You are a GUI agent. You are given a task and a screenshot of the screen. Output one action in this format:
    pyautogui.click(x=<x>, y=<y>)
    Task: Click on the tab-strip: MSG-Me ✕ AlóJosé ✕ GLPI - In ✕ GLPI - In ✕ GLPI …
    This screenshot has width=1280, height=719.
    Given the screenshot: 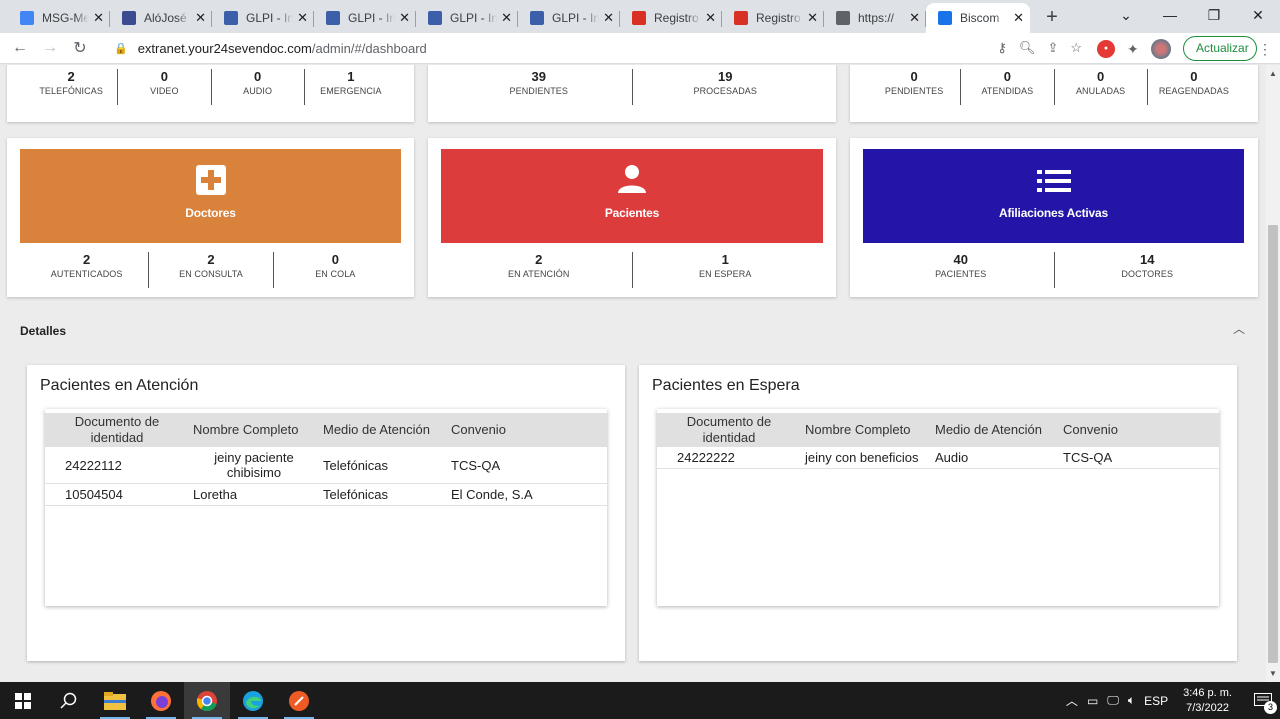 What is the action you would take?
    pyautogui.click(x=640, y=16)
    